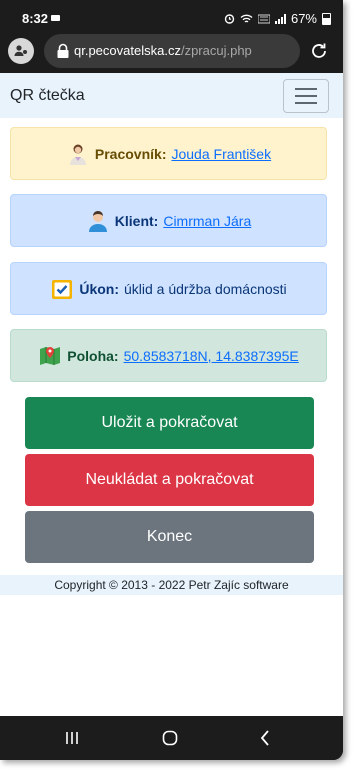 Image resolution: width=359 pixels, height=779 pixels. What do you see at coordinates (35, 18) in the screenshot?
I see `status-time: 8:32` at bounding box center [35, 18].